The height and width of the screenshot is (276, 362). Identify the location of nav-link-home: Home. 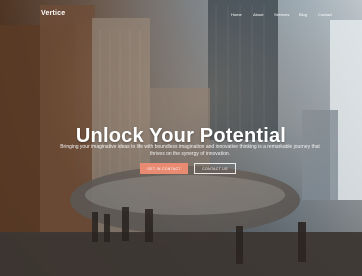
(236, 14).